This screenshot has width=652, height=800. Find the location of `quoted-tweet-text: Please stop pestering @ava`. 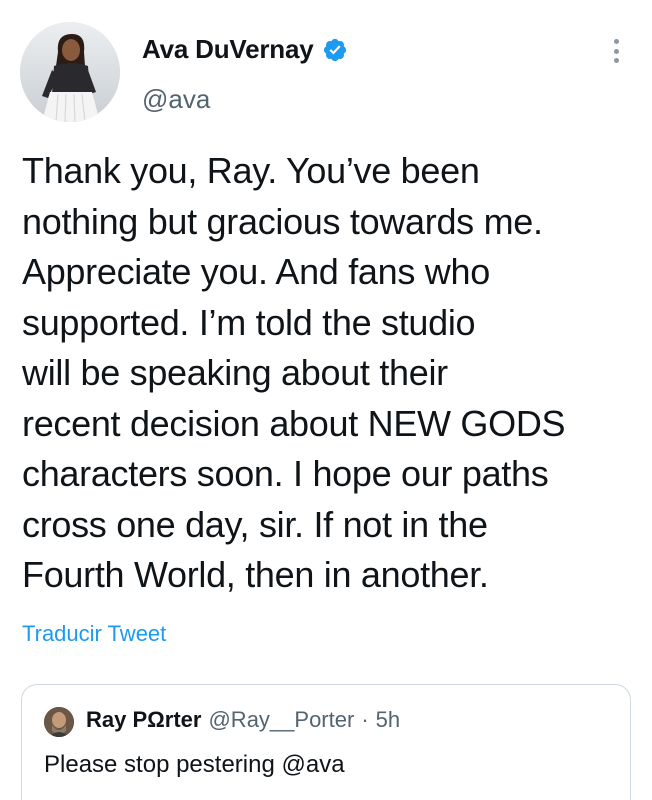

quoted-tweet-text: Please stop pestering @ava is located at coordinates (194, 764).